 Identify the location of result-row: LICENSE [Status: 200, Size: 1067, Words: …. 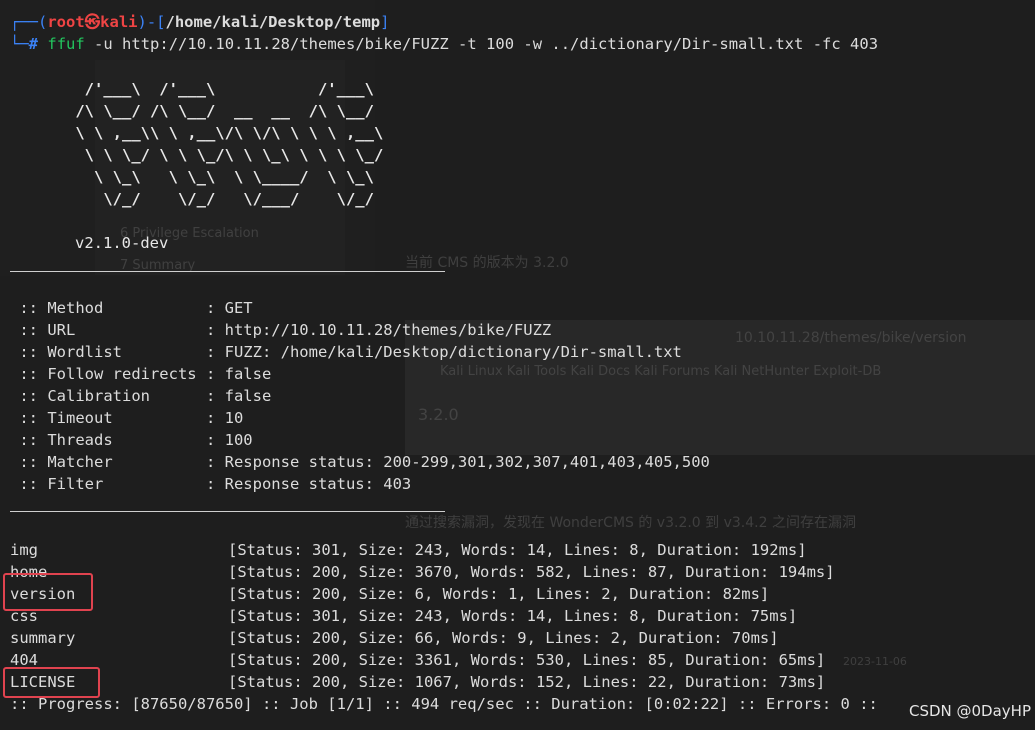
(417, 682).